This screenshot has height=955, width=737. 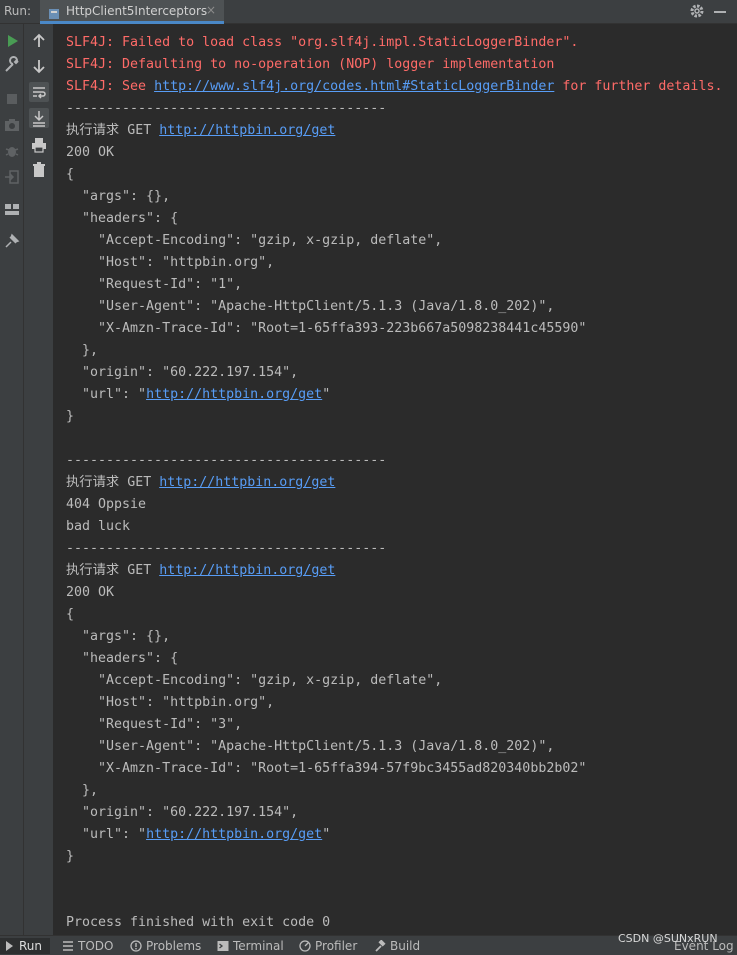 I want to click on run-toolbar-secondary, so click(x=39, y=479).